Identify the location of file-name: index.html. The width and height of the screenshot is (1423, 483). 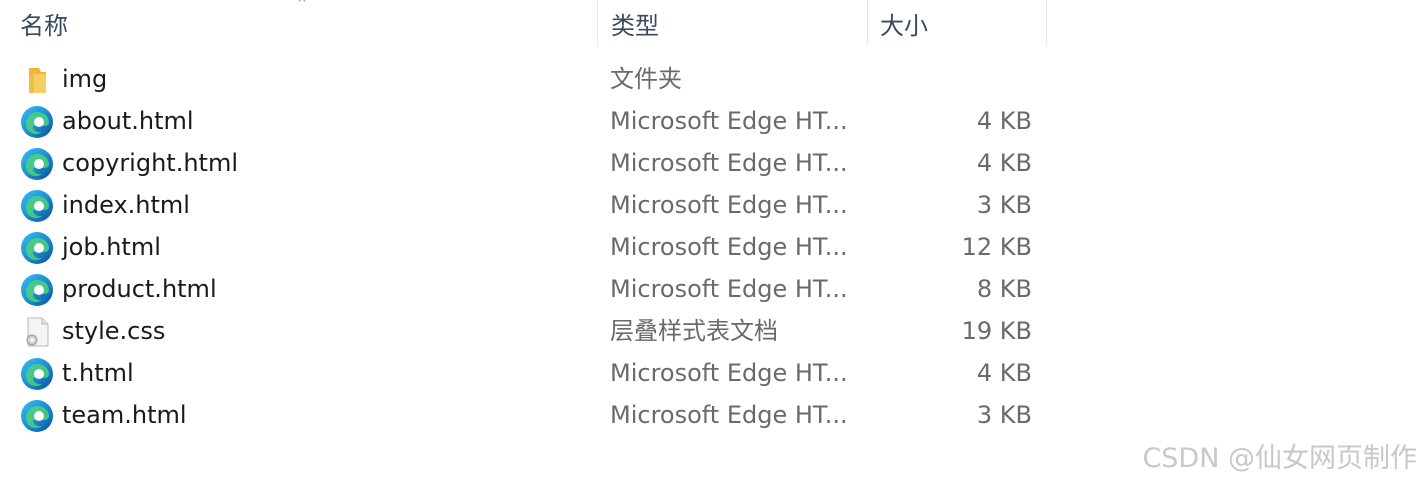
(126, 205).